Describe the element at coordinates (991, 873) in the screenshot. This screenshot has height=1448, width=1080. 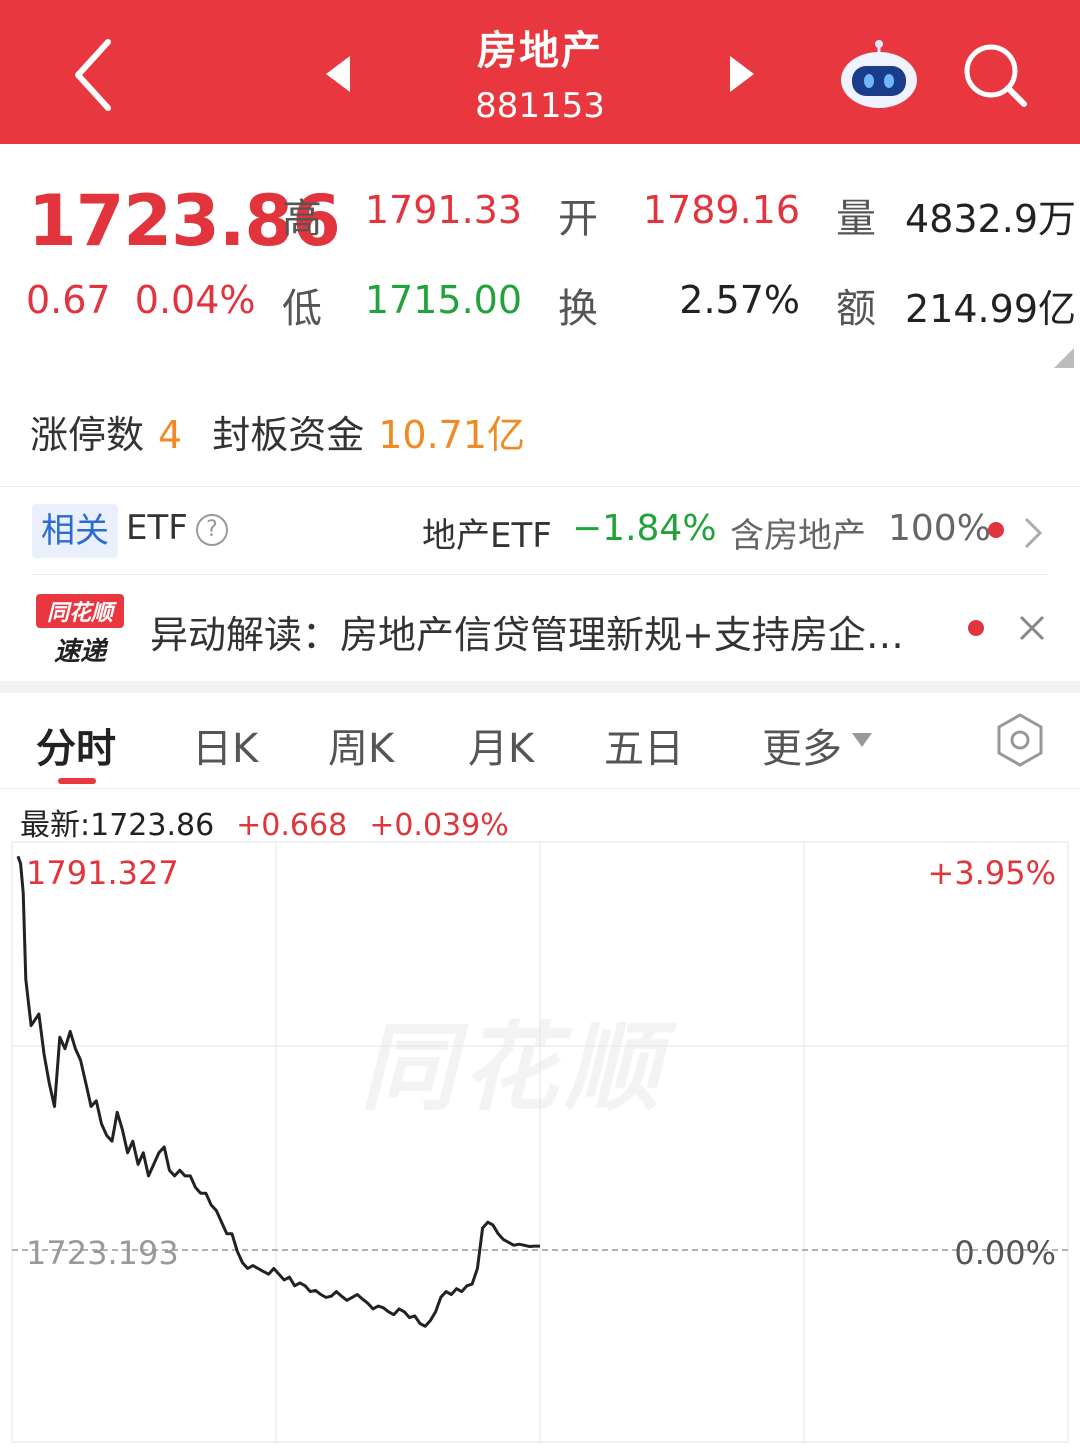
I see `y-max-pct-label: +3.95%` at that location.